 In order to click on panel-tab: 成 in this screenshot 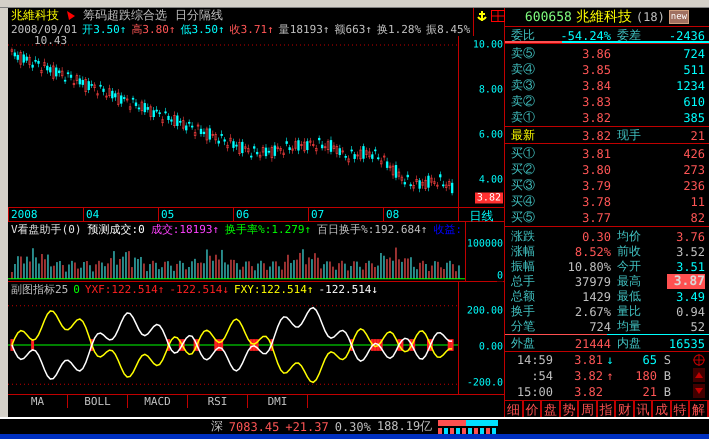, I will do `click(662, 409)`.